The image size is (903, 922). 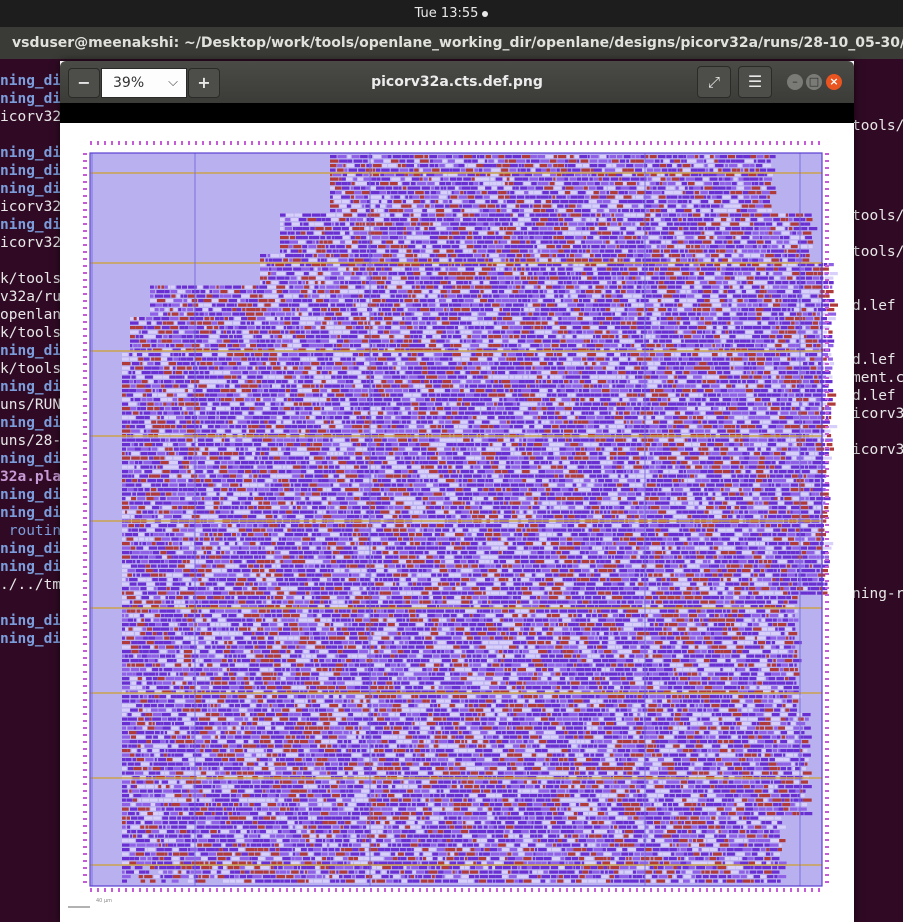 What do you see at coordinates (714, 82) in the screenshot?
I see `fullscreen-button: ⤢` at bounding box center [714, 82].